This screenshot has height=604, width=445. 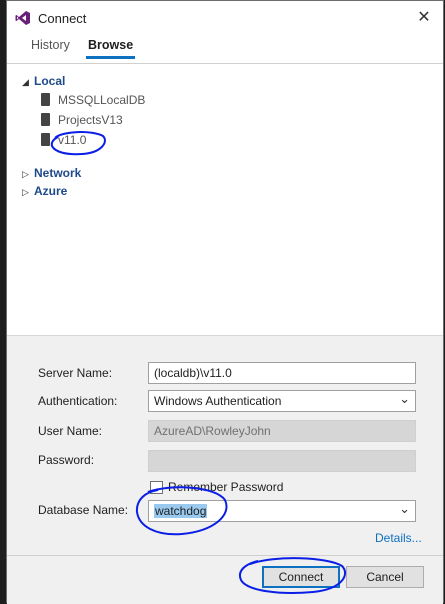 What do you see at coordinates (75, 373) in the screenshot?
I see `server-name-label: Server Name:` at bounding box center [75, 373].